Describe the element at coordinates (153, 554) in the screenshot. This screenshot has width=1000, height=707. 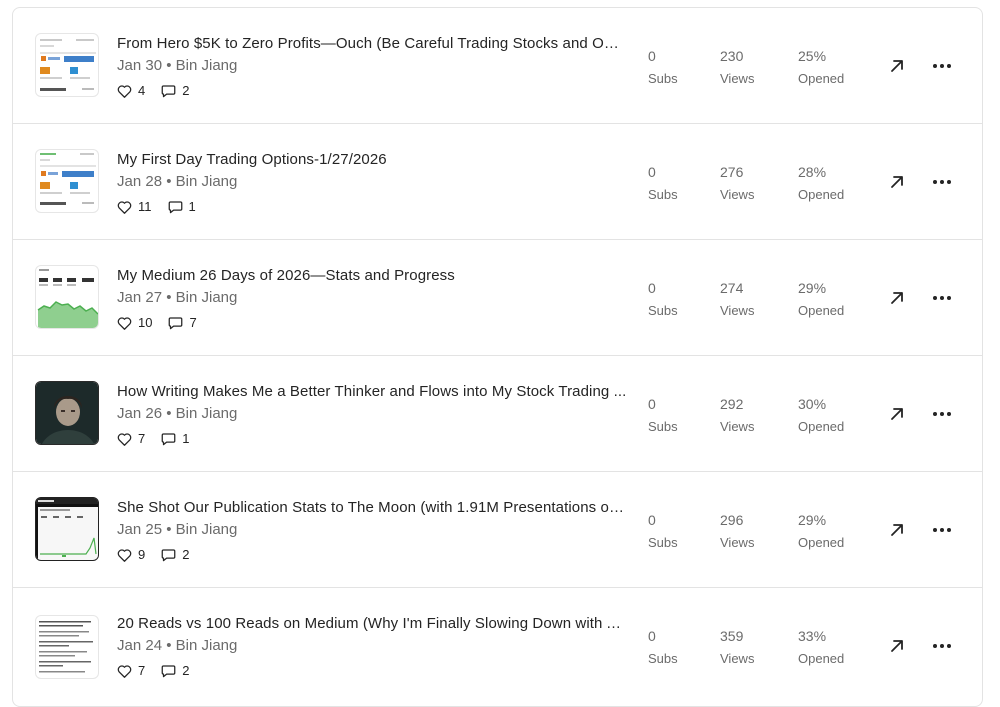
I see `post-social: 9 2` at that location.